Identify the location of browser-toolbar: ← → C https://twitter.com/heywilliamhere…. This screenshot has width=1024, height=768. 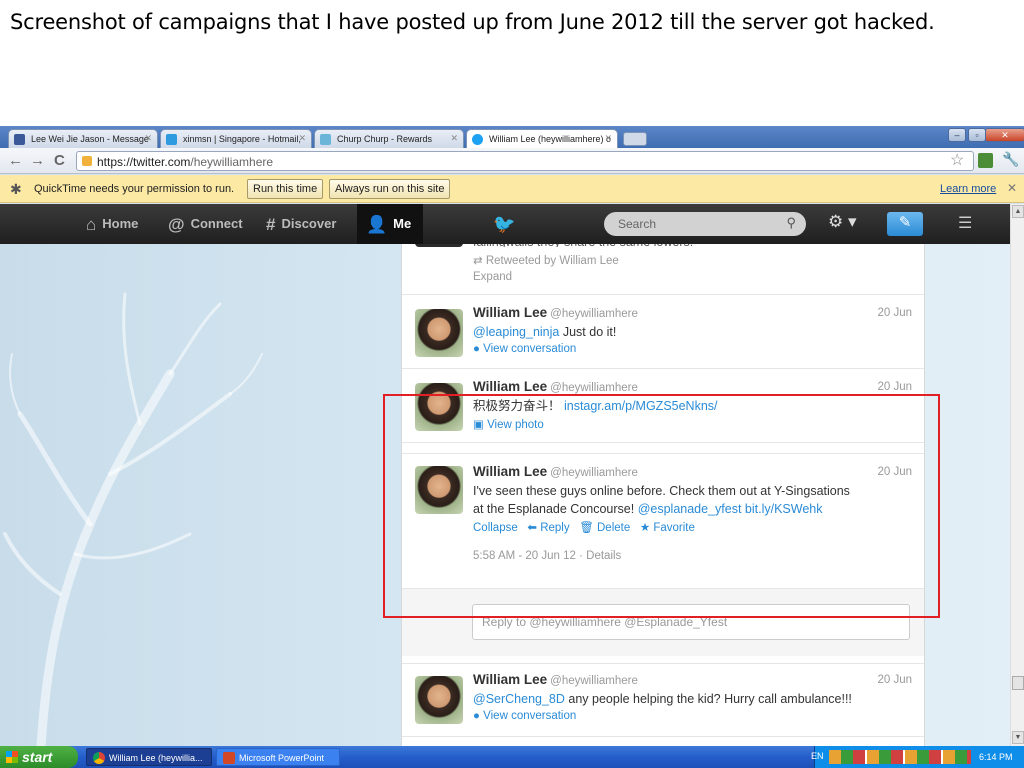
(512, 161).